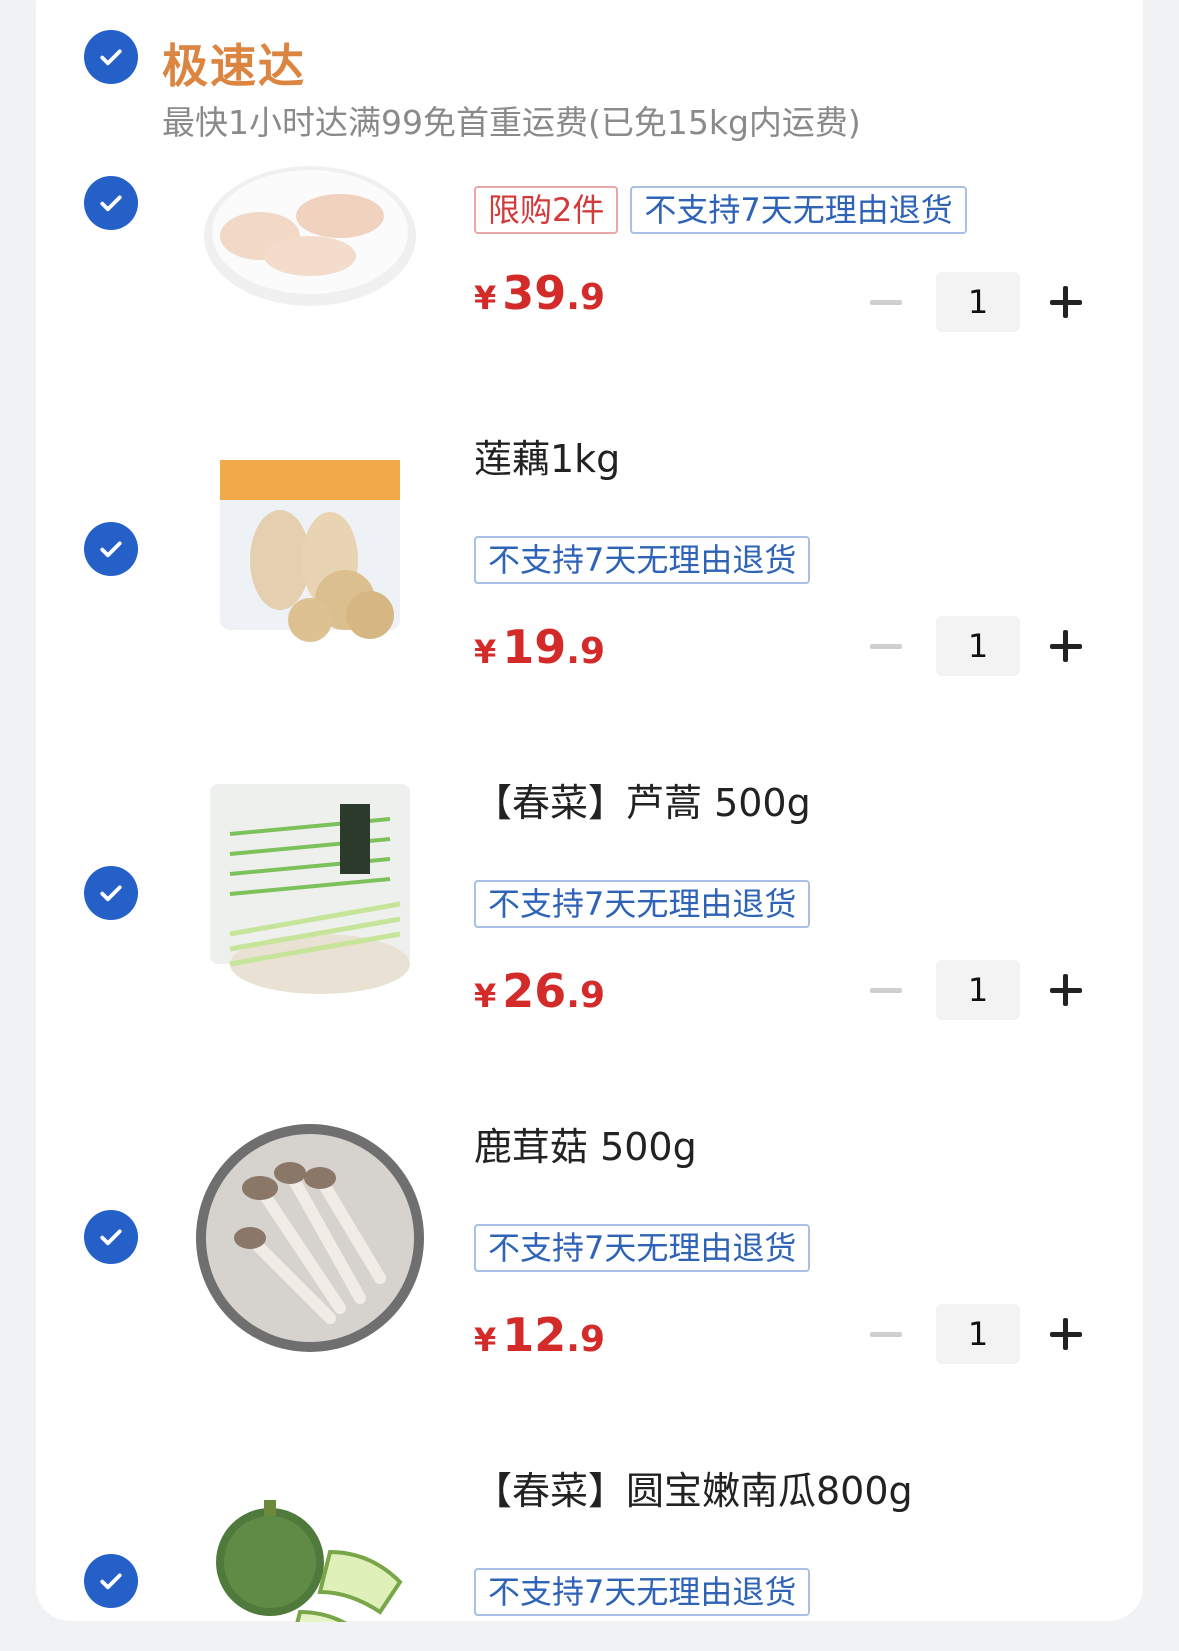 The width and height of the screenshot is (1179, 1651). What do you see at coordinates (547, 455) in the screenshot?
I see `product-title: 莲藕1kg` at bounding box center [547, 455].